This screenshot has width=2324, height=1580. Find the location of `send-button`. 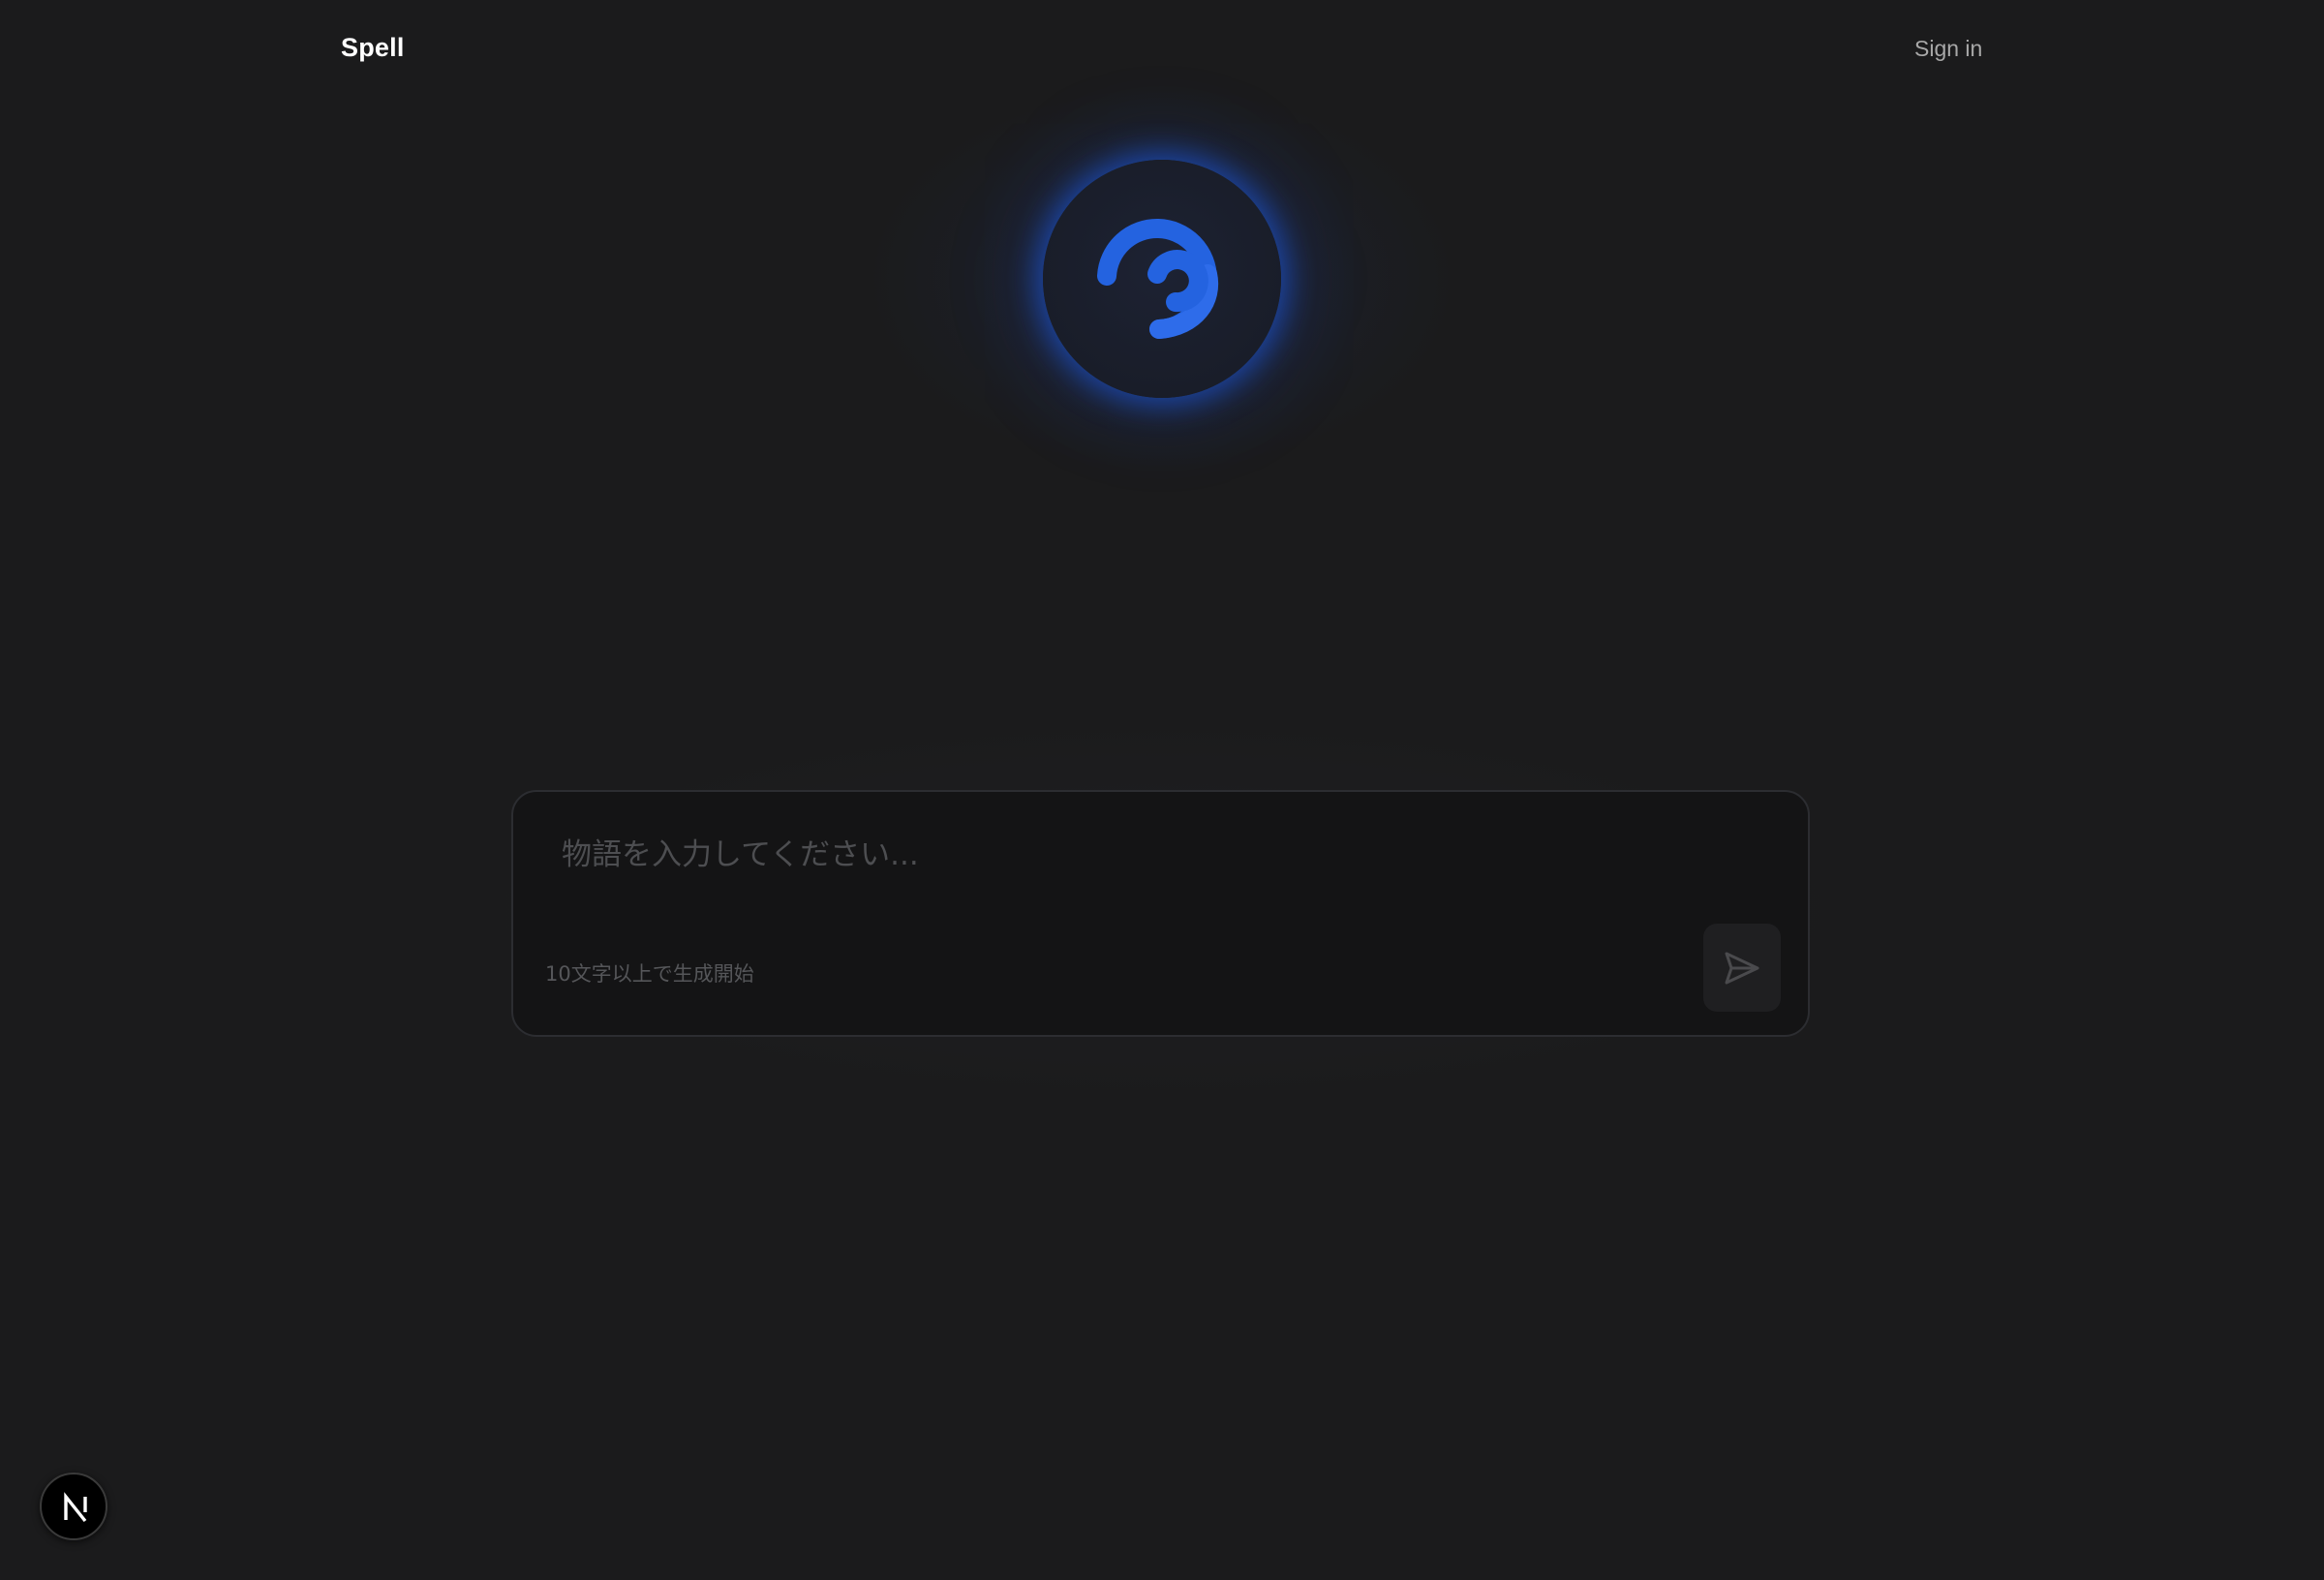

send-button is located at coordinates (1742, 968).